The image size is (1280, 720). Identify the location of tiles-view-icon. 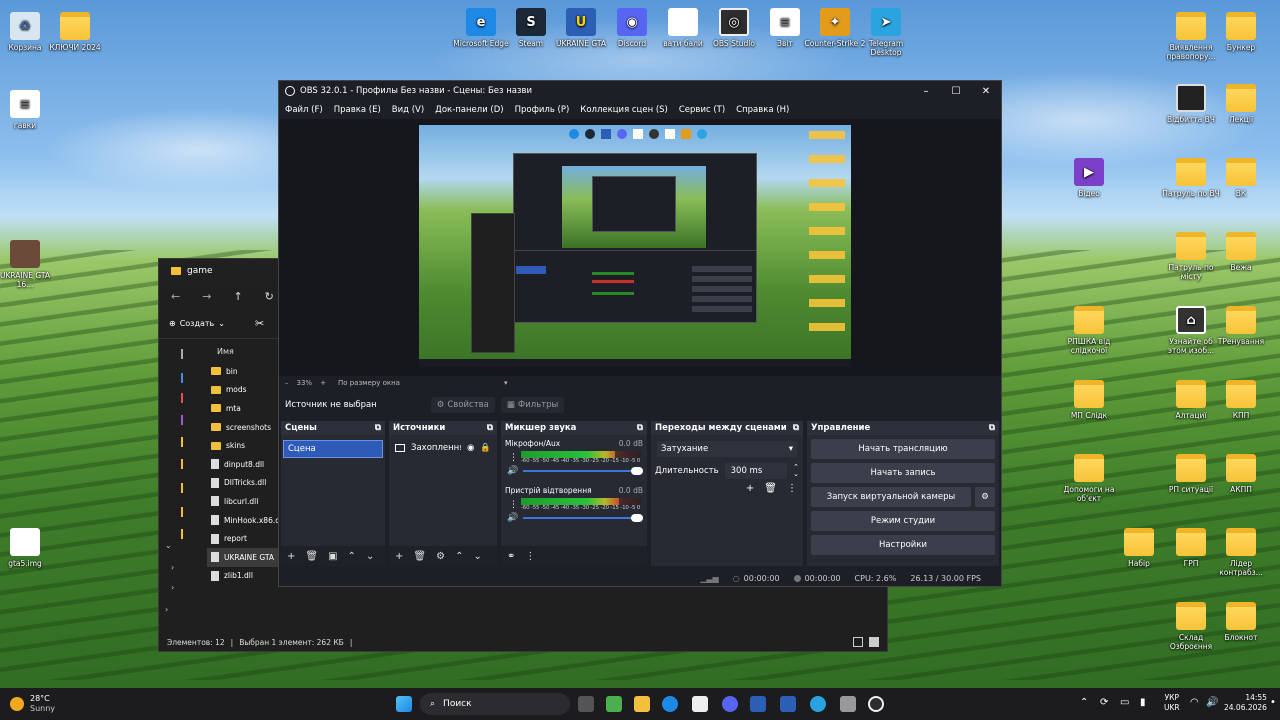
(874, 642).